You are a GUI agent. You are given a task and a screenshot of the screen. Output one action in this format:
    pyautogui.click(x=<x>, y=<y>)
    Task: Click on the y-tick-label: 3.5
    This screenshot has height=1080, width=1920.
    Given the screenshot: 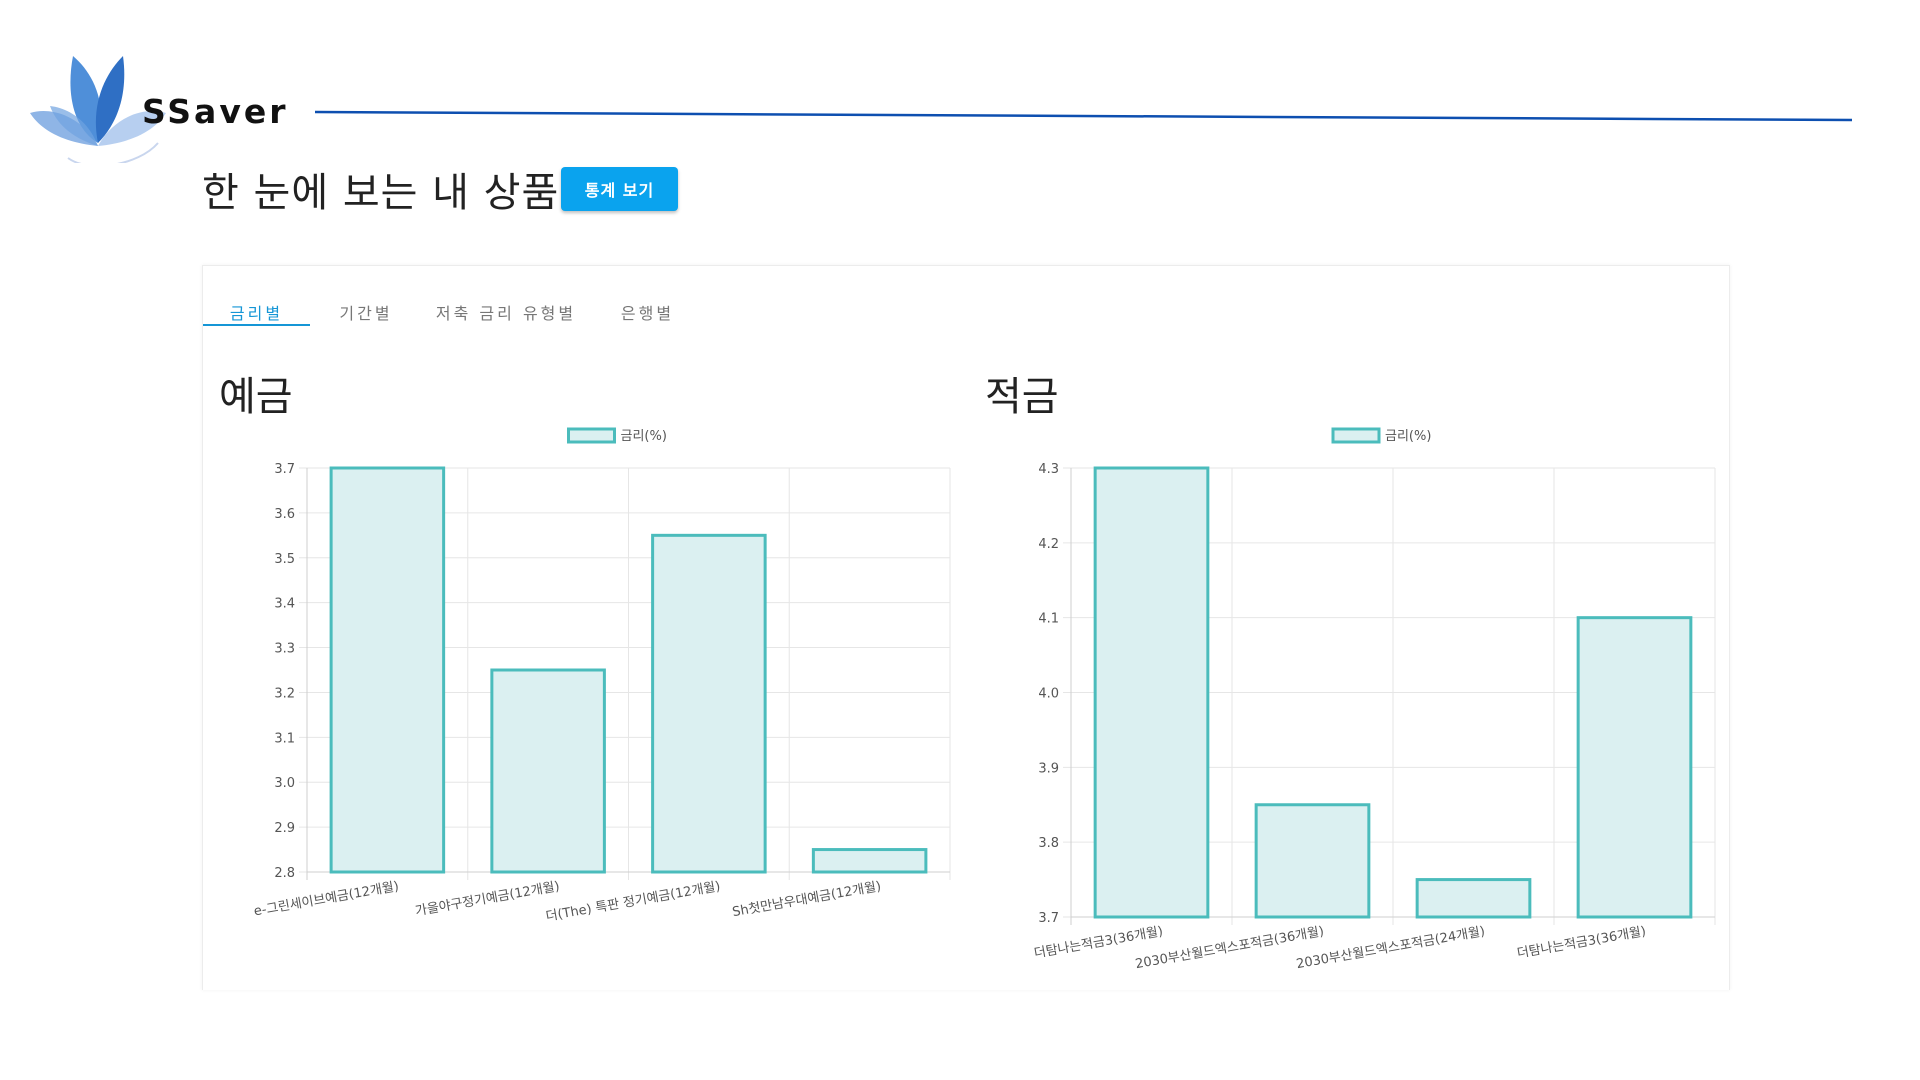 What is the action you would take?
    pyautogui.click(x=284, y=559)
    